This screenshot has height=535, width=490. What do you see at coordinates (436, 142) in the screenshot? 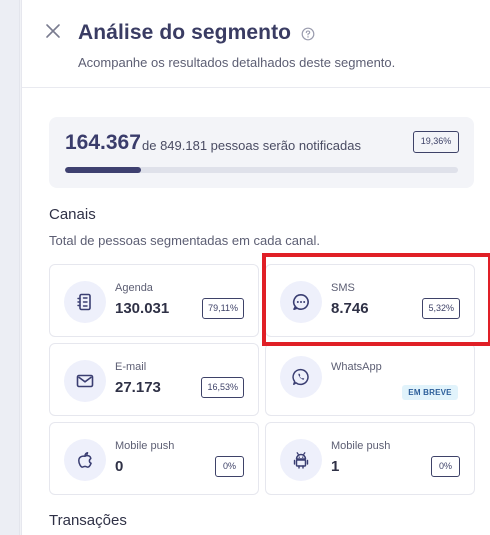
I see `notified-percent-badge: 19,36%` at bounding box center [436, 142].